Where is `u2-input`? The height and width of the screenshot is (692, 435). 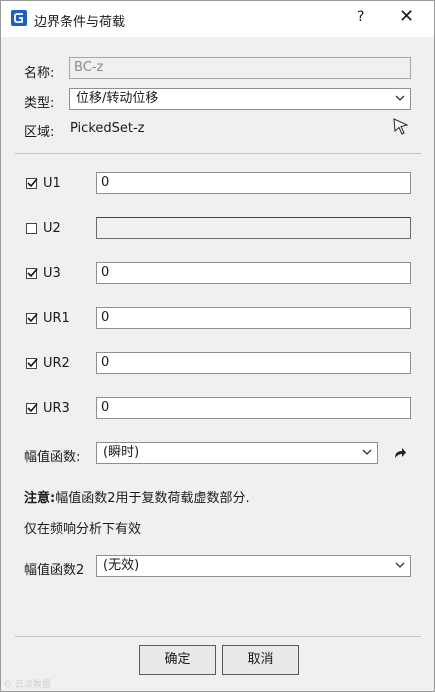
u2-input is located at coordinates (253, 228).